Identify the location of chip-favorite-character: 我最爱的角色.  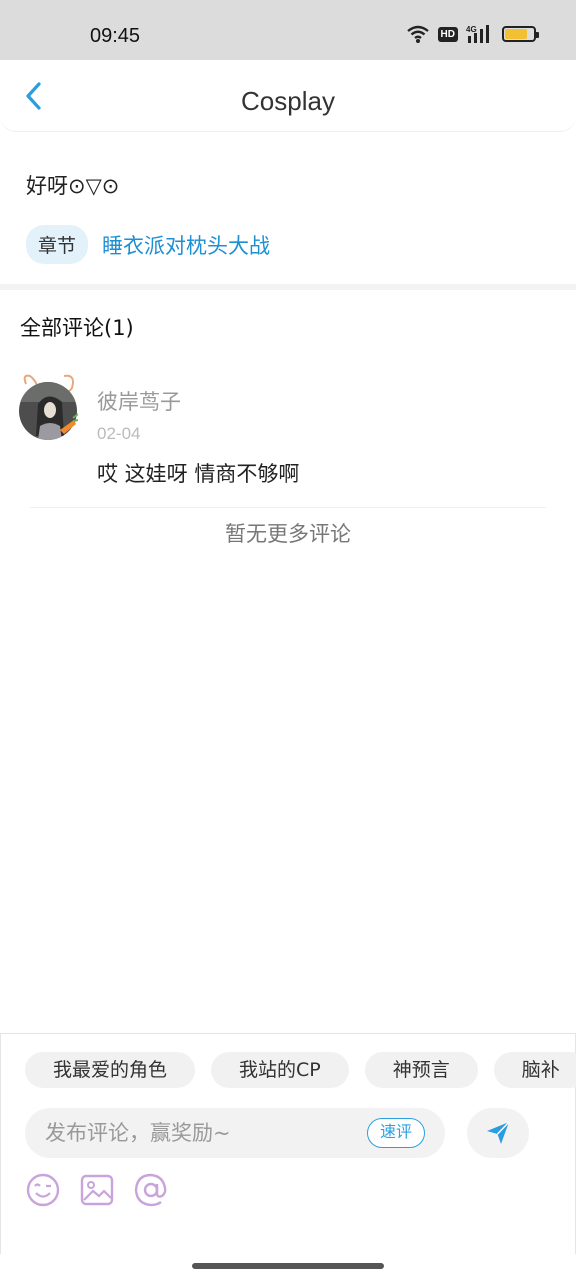
(110, 1070).